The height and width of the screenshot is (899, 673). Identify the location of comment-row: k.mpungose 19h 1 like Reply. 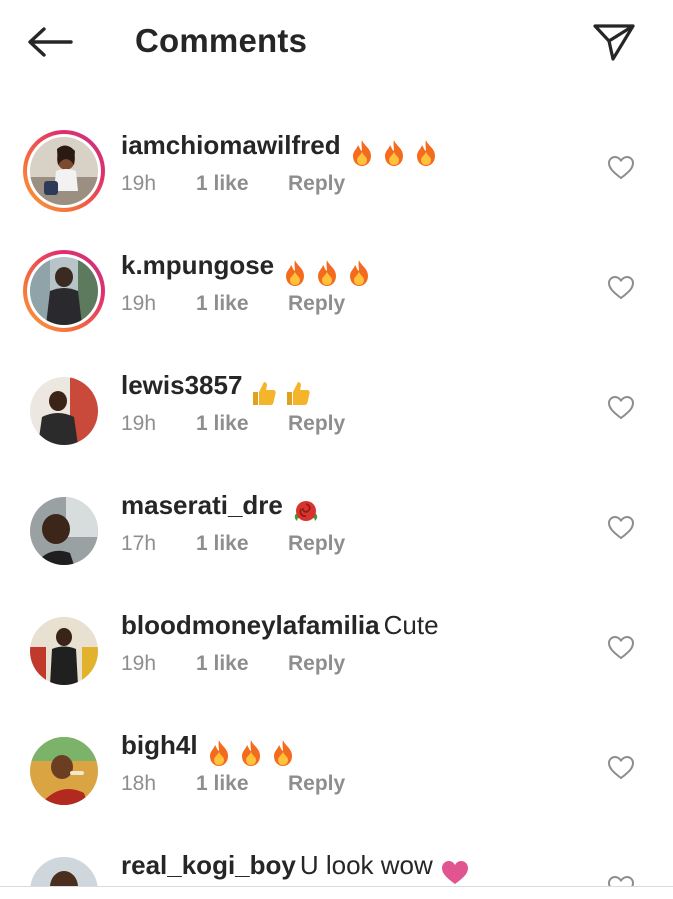
(336, 301).